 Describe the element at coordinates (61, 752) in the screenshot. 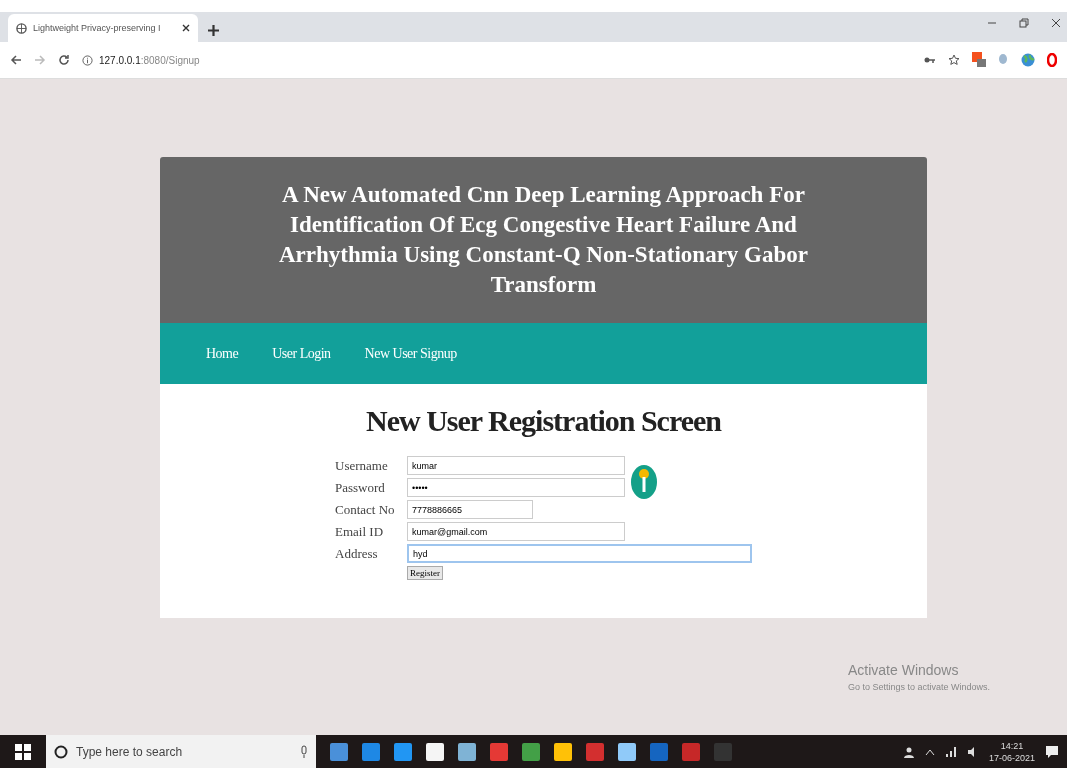

I see `cortana-icon` at that location.